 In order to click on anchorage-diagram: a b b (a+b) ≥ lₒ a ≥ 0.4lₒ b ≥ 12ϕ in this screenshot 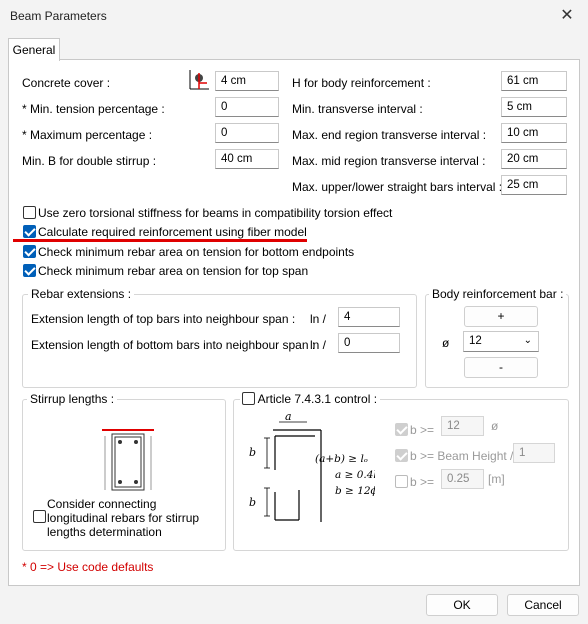, I will do `click(312, 473)`.